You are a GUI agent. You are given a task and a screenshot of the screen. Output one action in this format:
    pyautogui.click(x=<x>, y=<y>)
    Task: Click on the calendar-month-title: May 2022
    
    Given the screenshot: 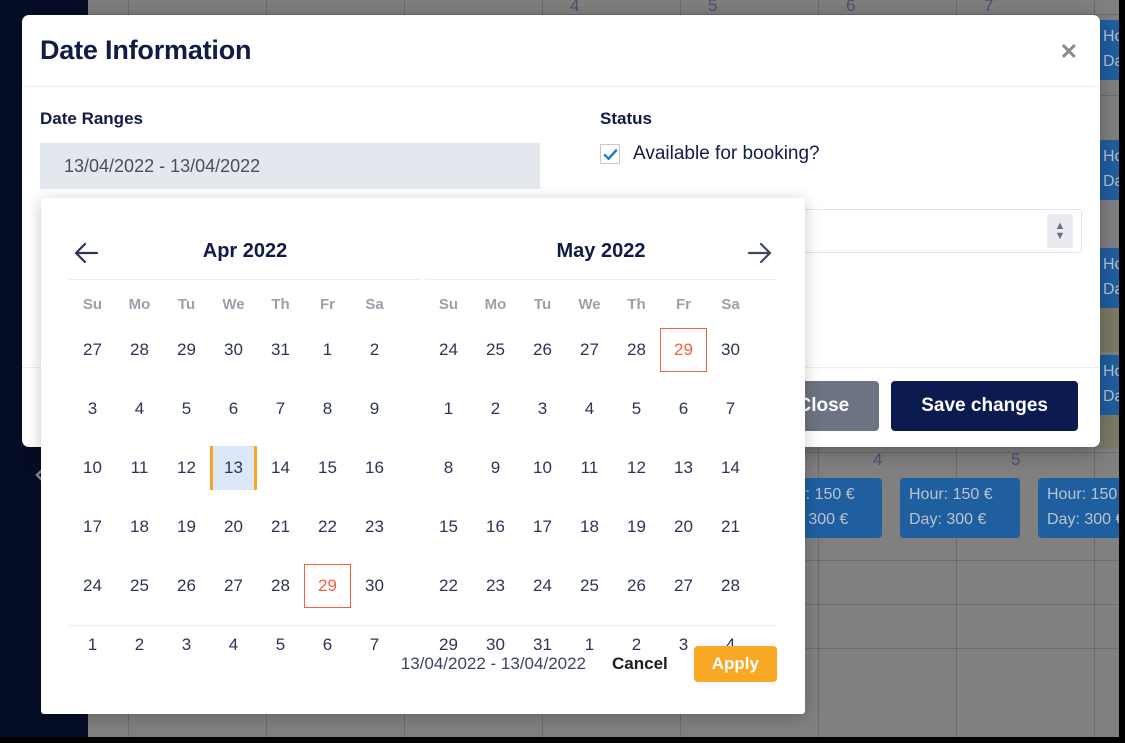 What is the action you would take?
    pyautogui.click(x=601, y=251)
    